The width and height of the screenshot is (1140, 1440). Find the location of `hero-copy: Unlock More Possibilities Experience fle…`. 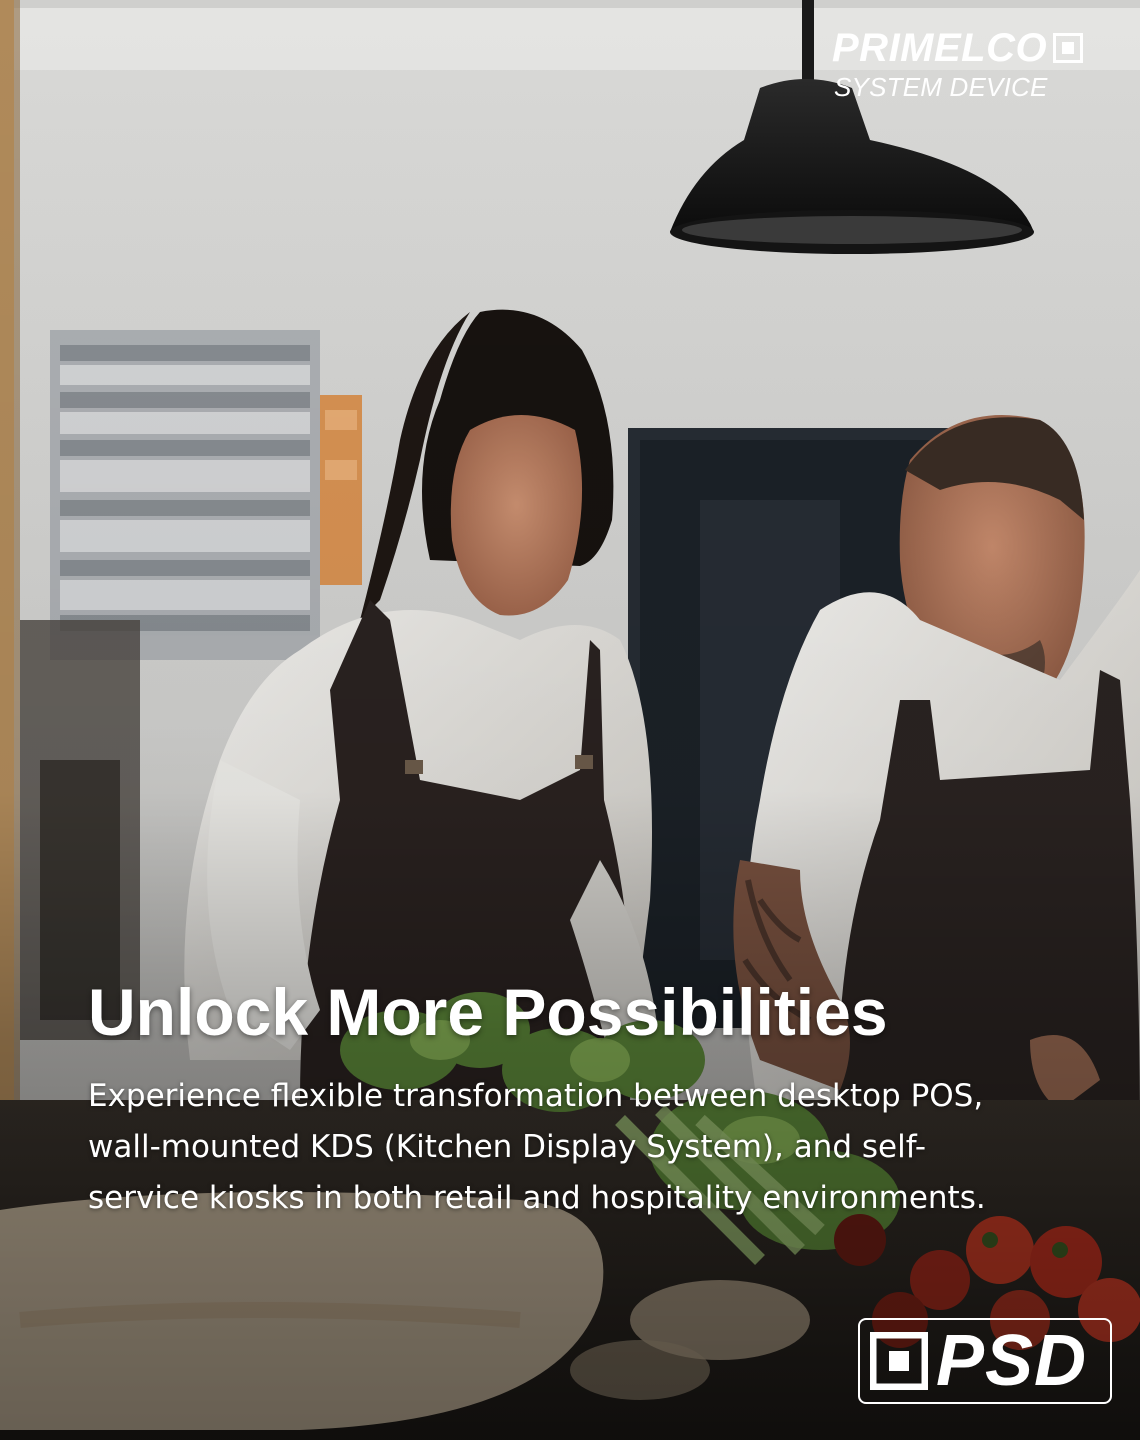

hero-copy: Unlock More Possibilities Experience fle… is located at coordinates (568, 1099).